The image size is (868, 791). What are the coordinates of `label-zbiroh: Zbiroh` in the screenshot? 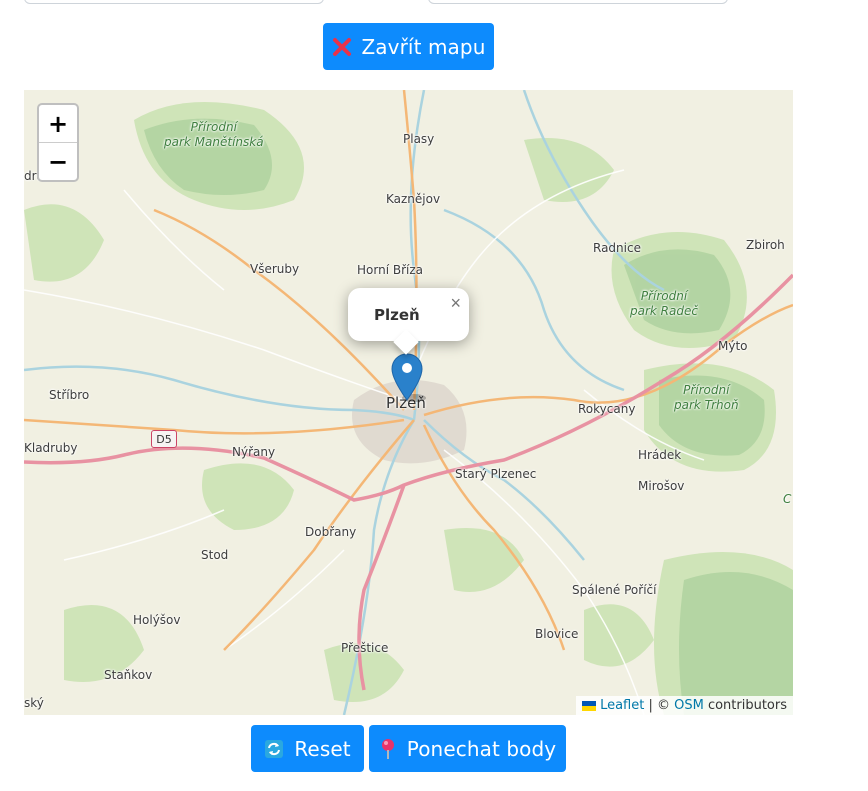 It's located at (765, 245).